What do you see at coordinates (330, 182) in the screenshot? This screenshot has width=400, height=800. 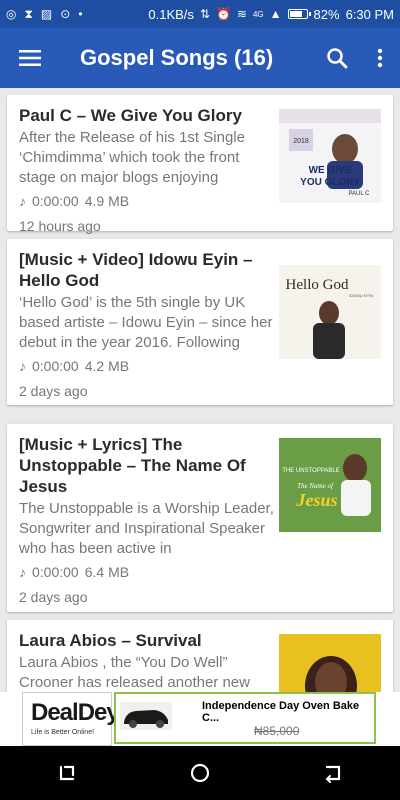 I see `thumb-line2: YOU GLORY` at bounding box center [330, 182].